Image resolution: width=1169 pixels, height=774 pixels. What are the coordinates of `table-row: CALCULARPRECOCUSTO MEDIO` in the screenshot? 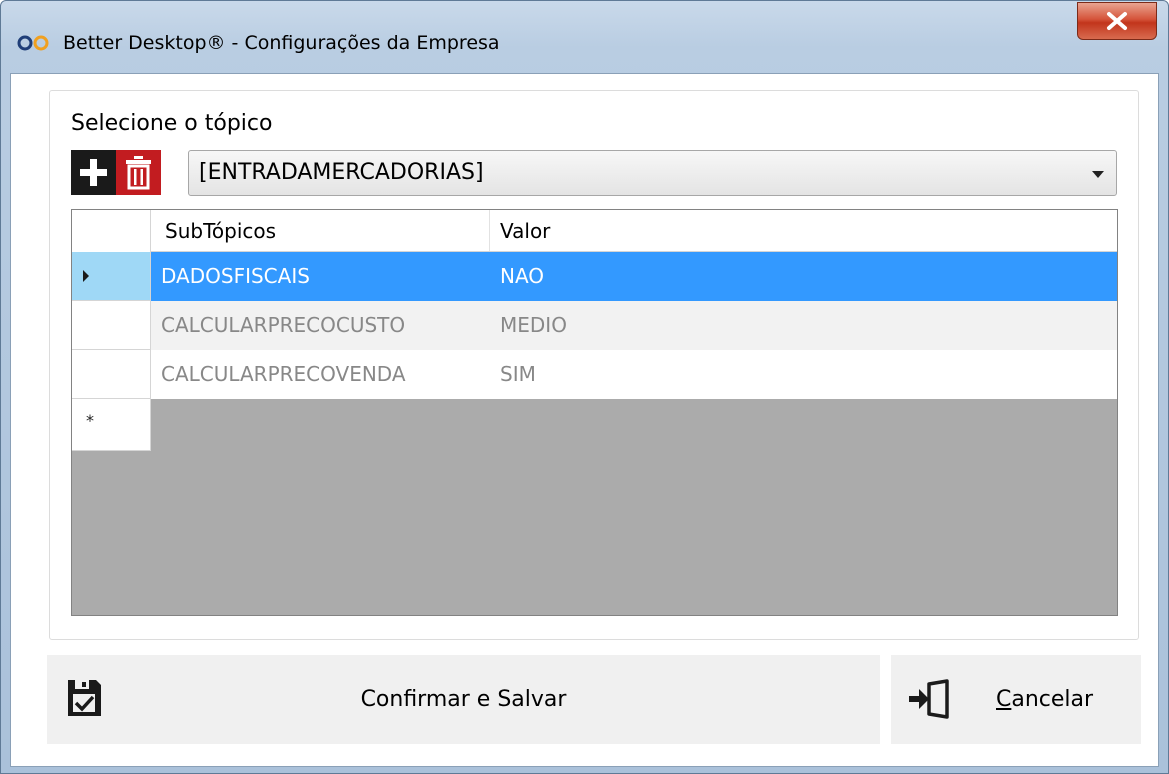 It's located at (594, 325).